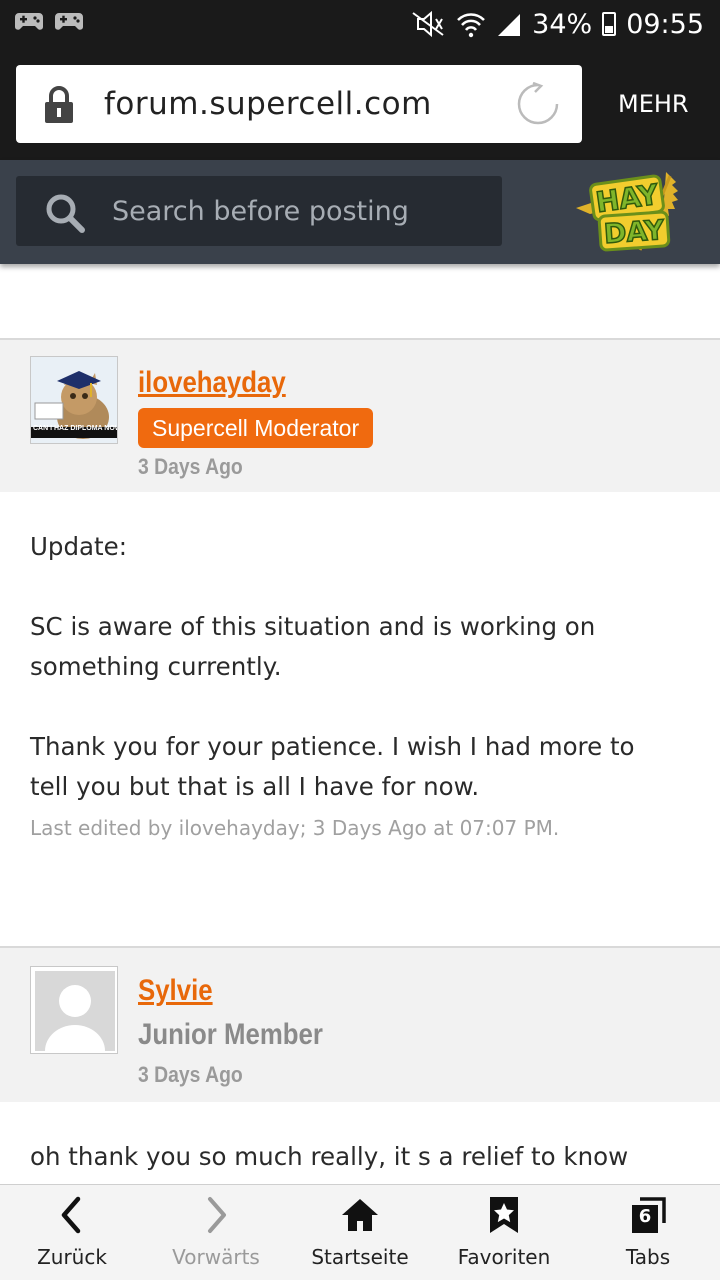  What do you see at coordinates (665, 24) in the screenshot?
I see `clock: 09:55` at bounding box center [665, 24].